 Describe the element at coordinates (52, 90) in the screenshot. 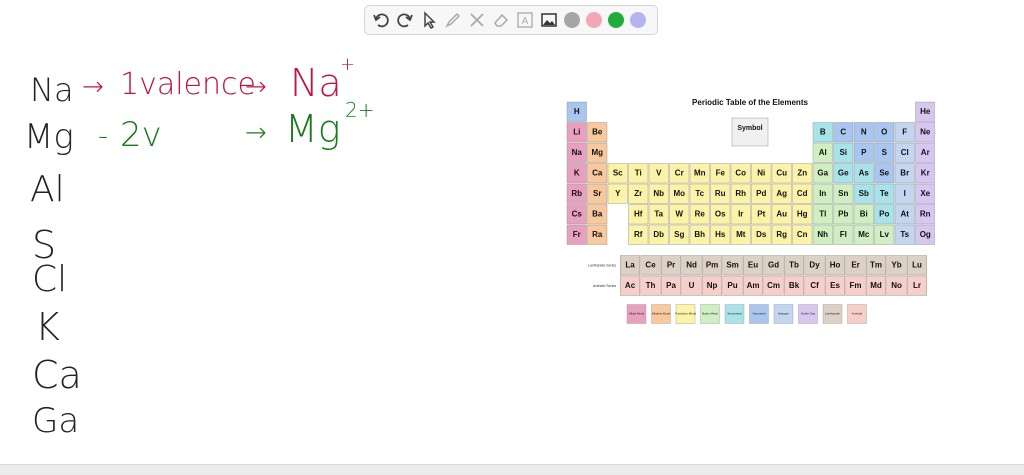

I see `note-na: Na` at that location.